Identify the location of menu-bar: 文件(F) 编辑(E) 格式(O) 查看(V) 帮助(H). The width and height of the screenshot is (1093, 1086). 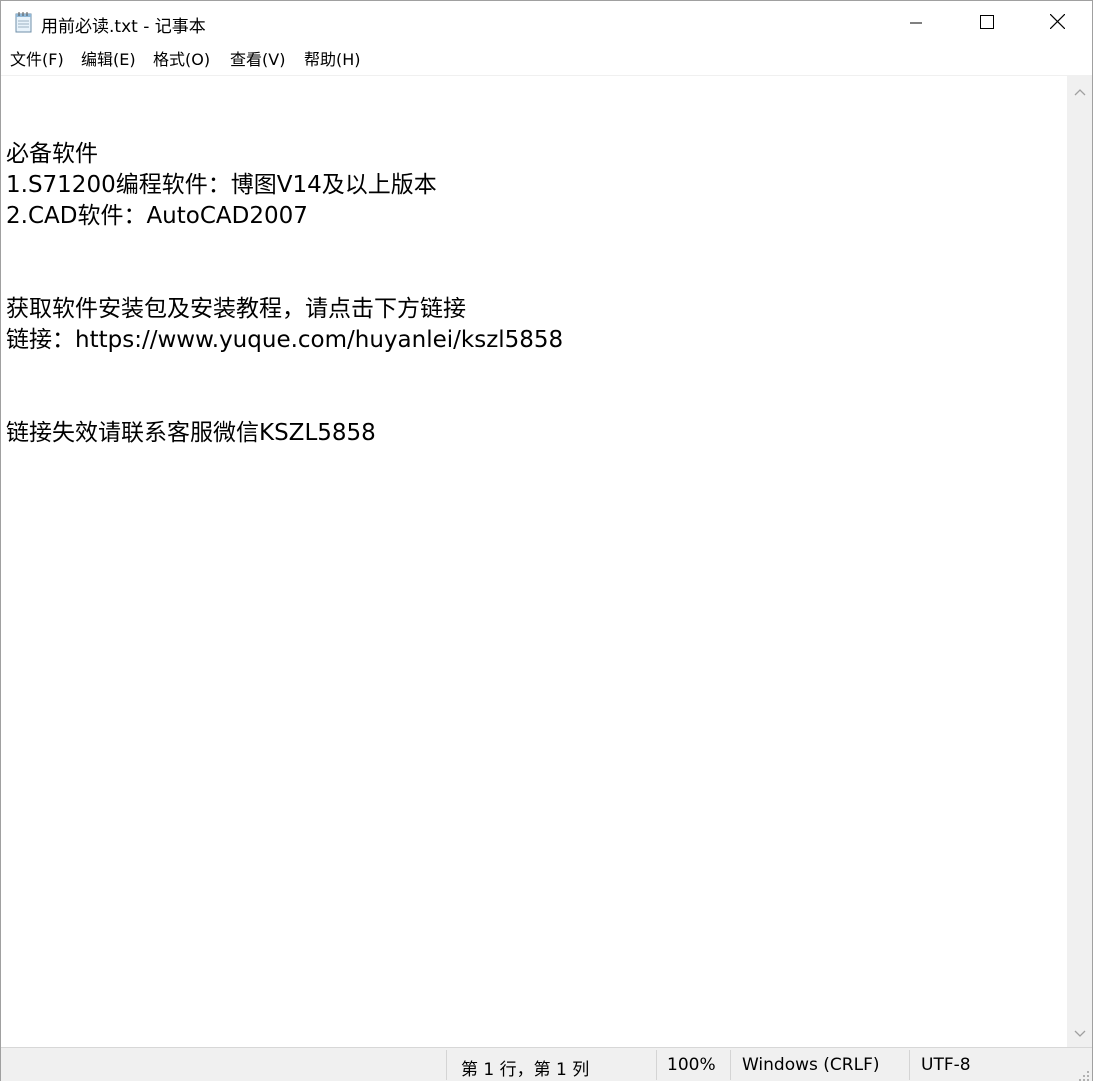
(546, 60).